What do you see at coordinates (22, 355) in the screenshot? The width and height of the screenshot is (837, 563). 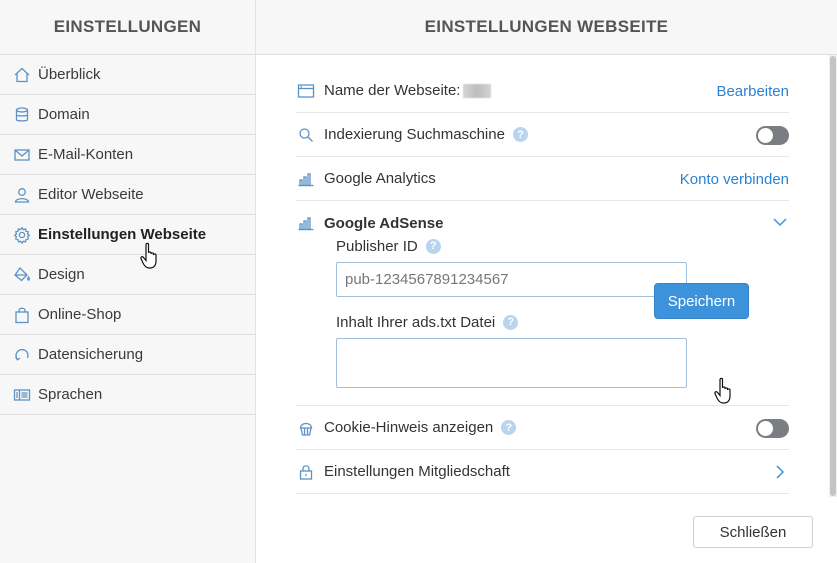 I see `backup-icon` at bounding box center [22, 355].